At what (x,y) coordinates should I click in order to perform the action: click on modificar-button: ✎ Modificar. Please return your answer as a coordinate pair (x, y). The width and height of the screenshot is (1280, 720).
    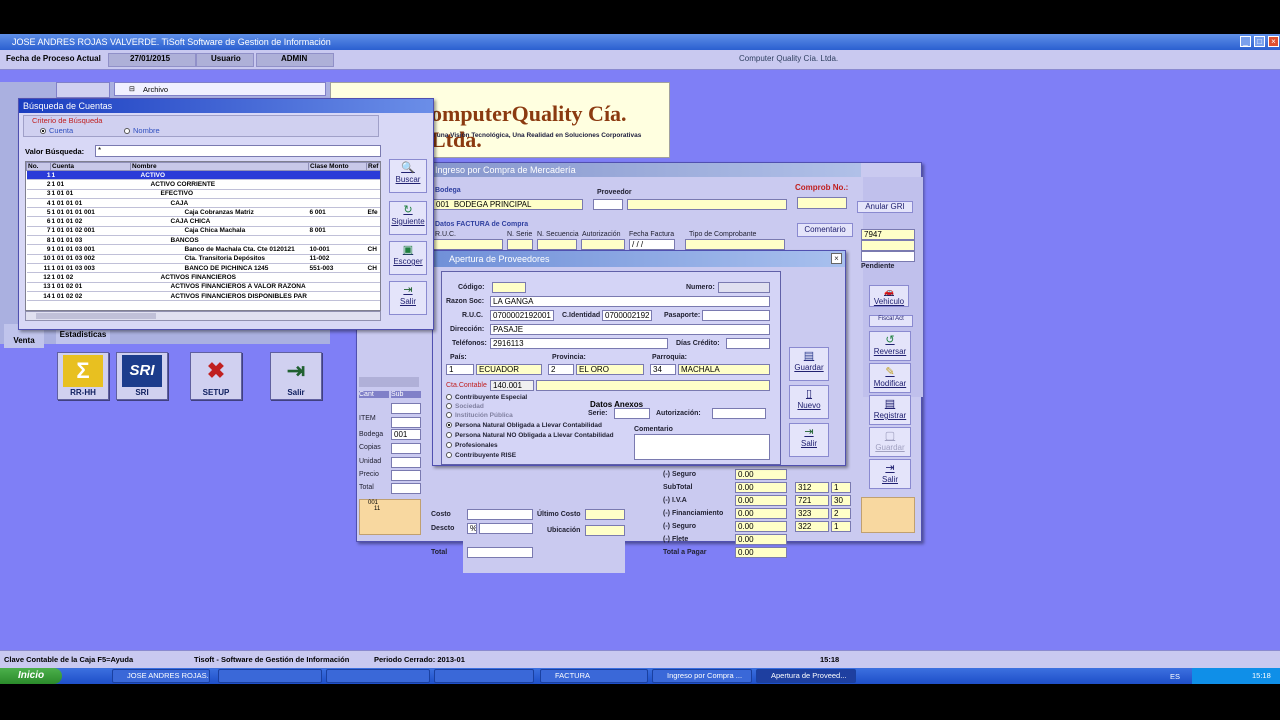
    Looking at the image, I should click on (890, 378).